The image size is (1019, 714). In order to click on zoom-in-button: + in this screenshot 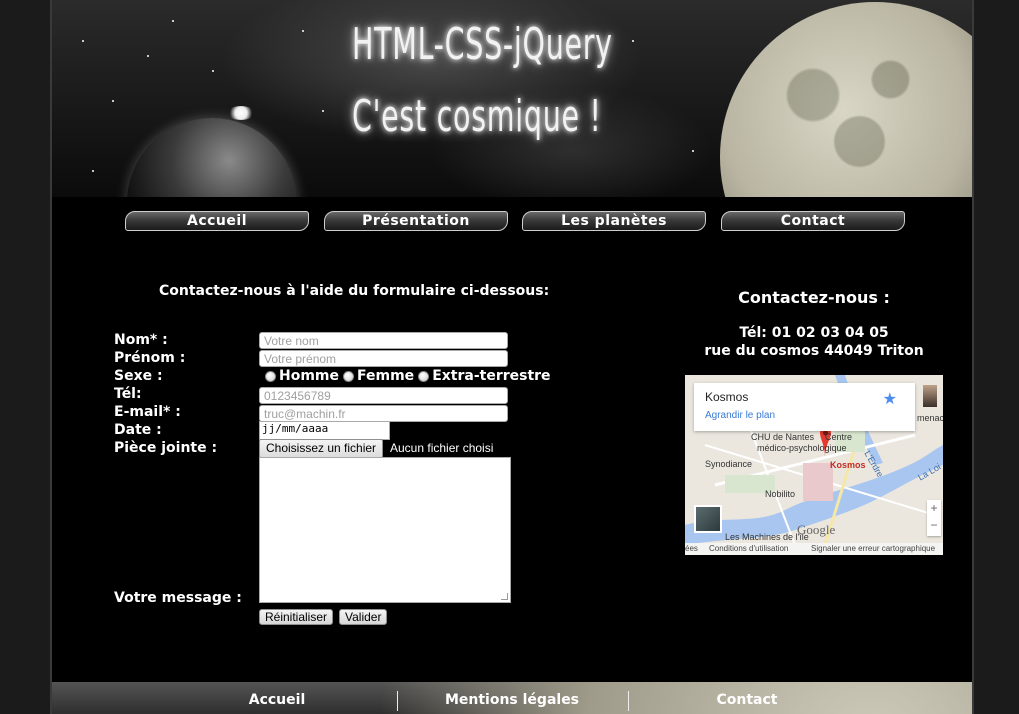, I will do `click(934, 508)`.